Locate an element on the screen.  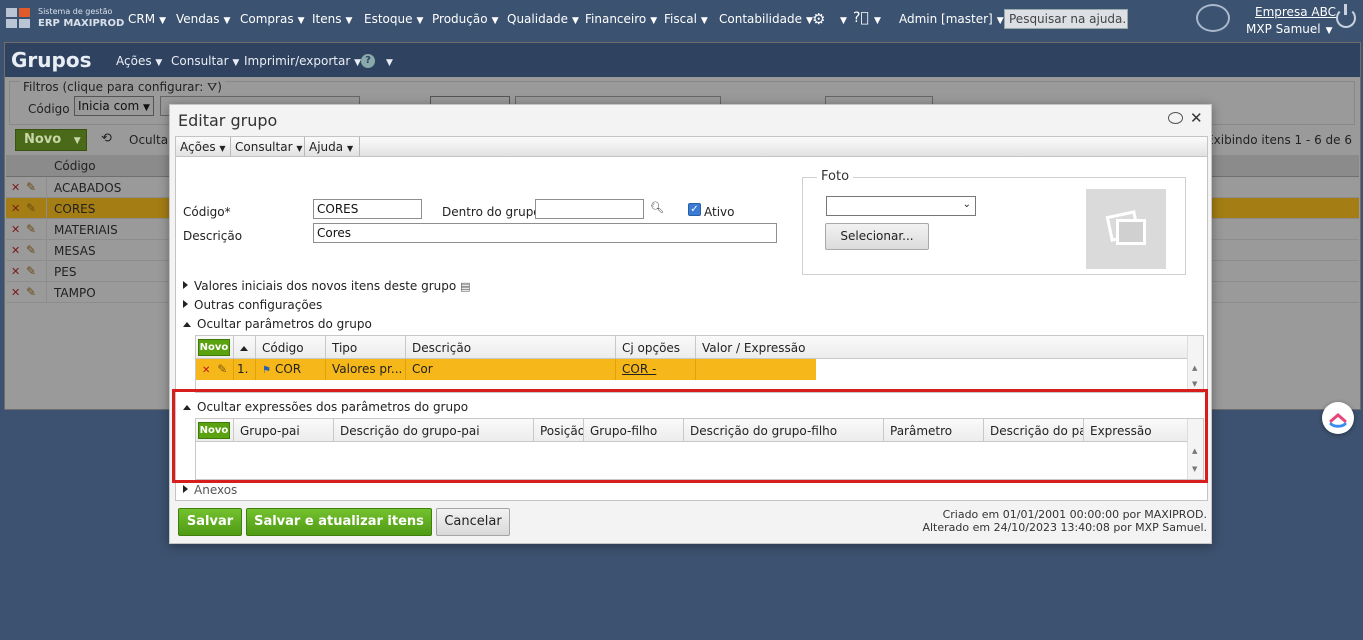
filter-codigo-operator: Inicia com ▼ is located at coordinates (114, 106).